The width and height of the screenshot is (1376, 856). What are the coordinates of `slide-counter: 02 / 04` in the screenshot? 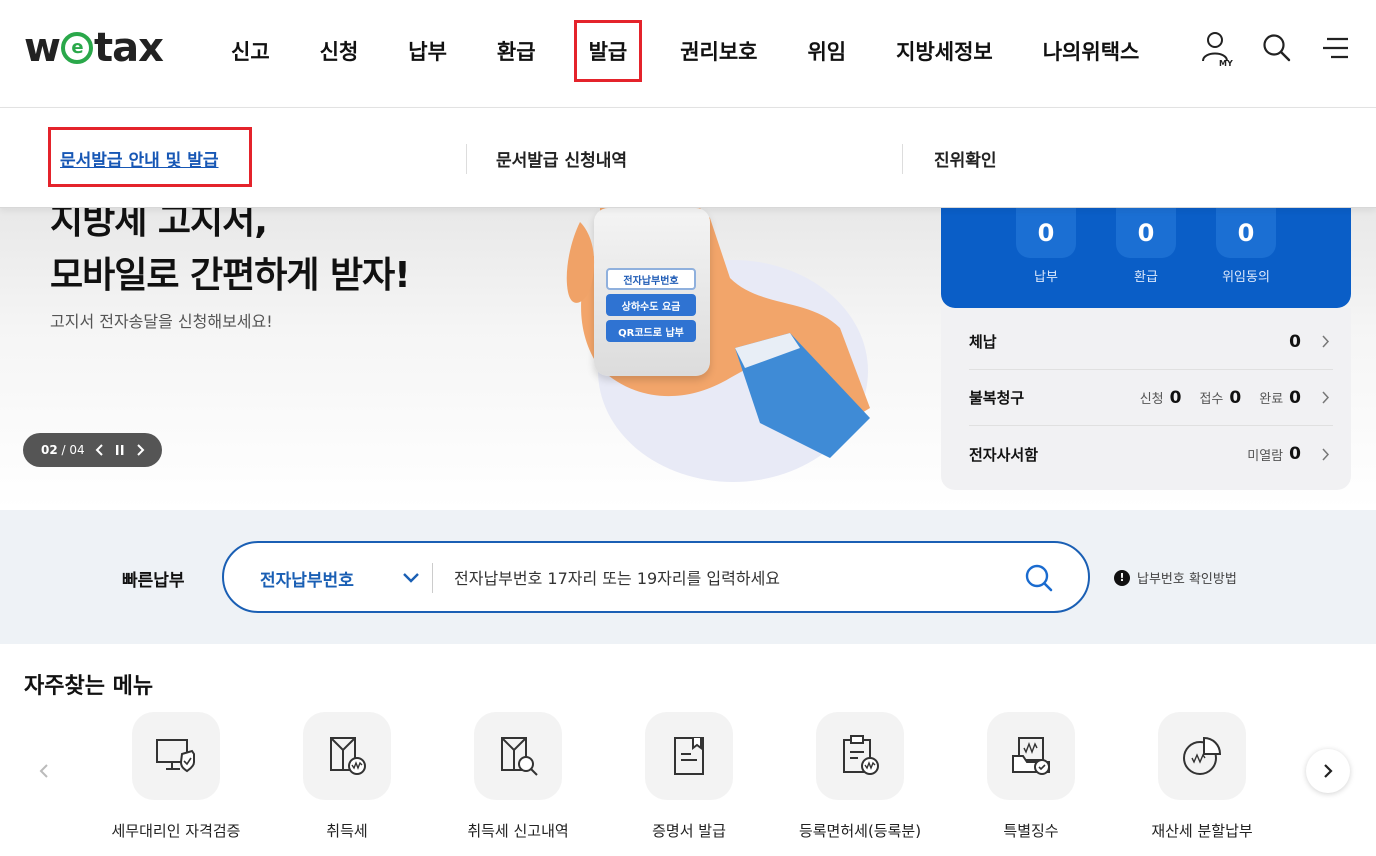 It's located at (63, 450).